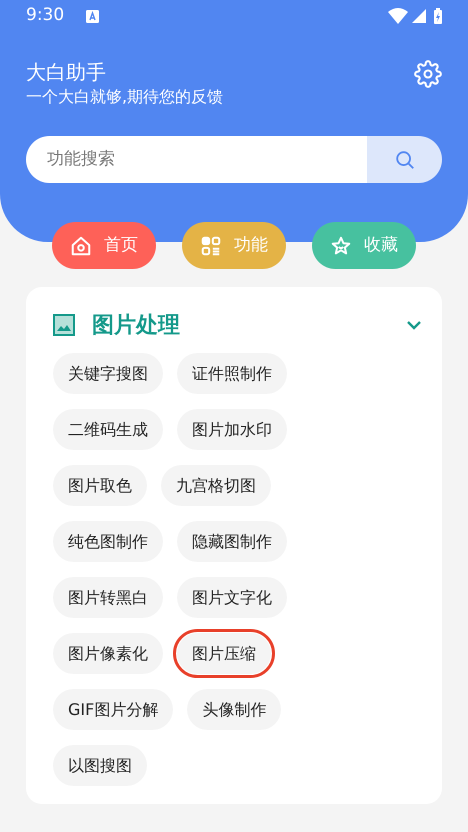 This screenshot has height=832, width=468. What do you see at coordinates (113, 709) in the screenshot?
I see `tool-chip: GIF图片分解` at bounding box center [113, 709].